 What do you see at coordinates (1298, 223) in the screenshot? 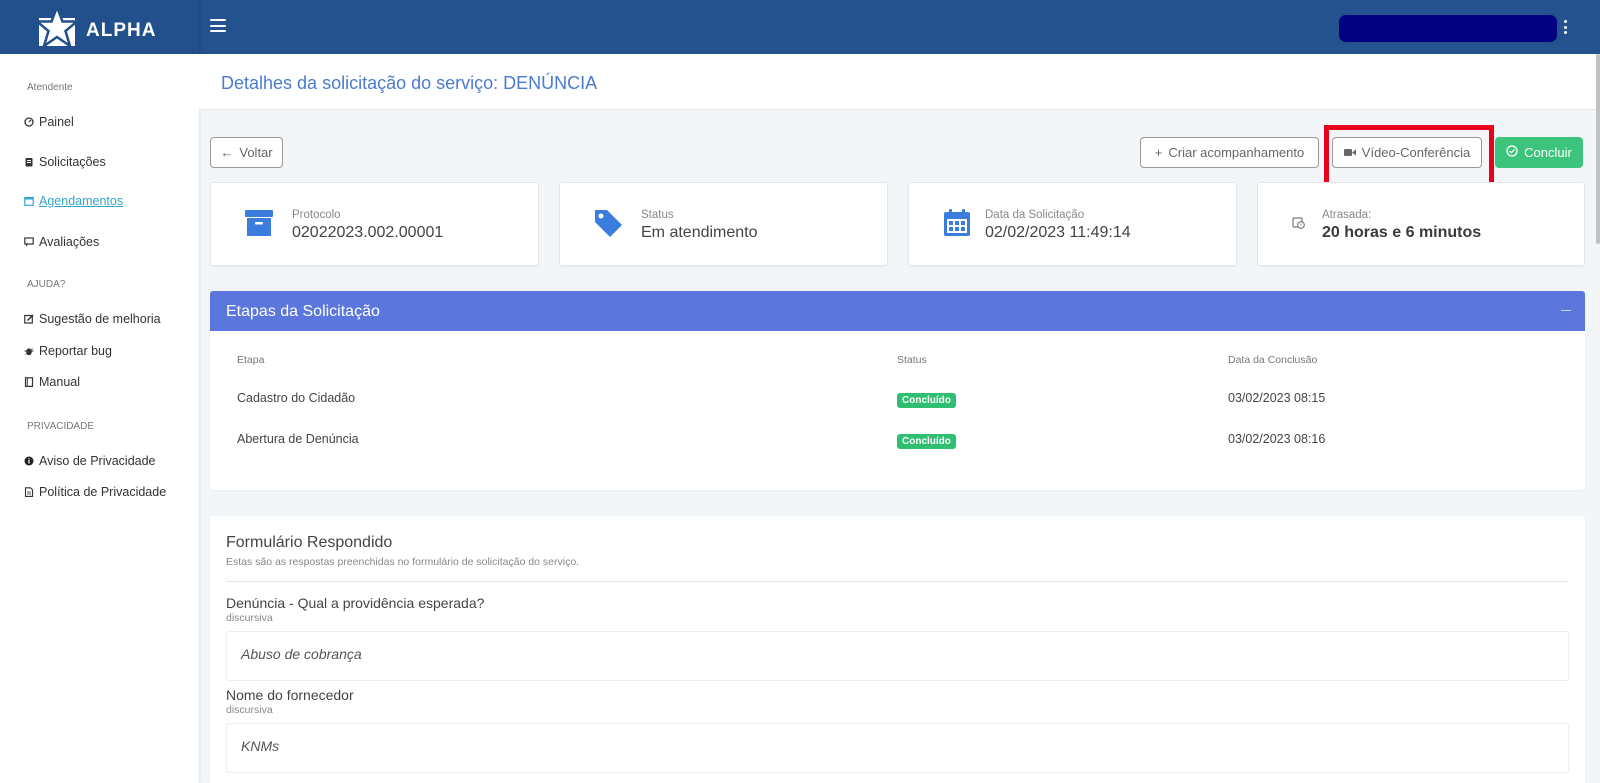
I see `clock-calendar-icon` at bounding box center [1298, 223].